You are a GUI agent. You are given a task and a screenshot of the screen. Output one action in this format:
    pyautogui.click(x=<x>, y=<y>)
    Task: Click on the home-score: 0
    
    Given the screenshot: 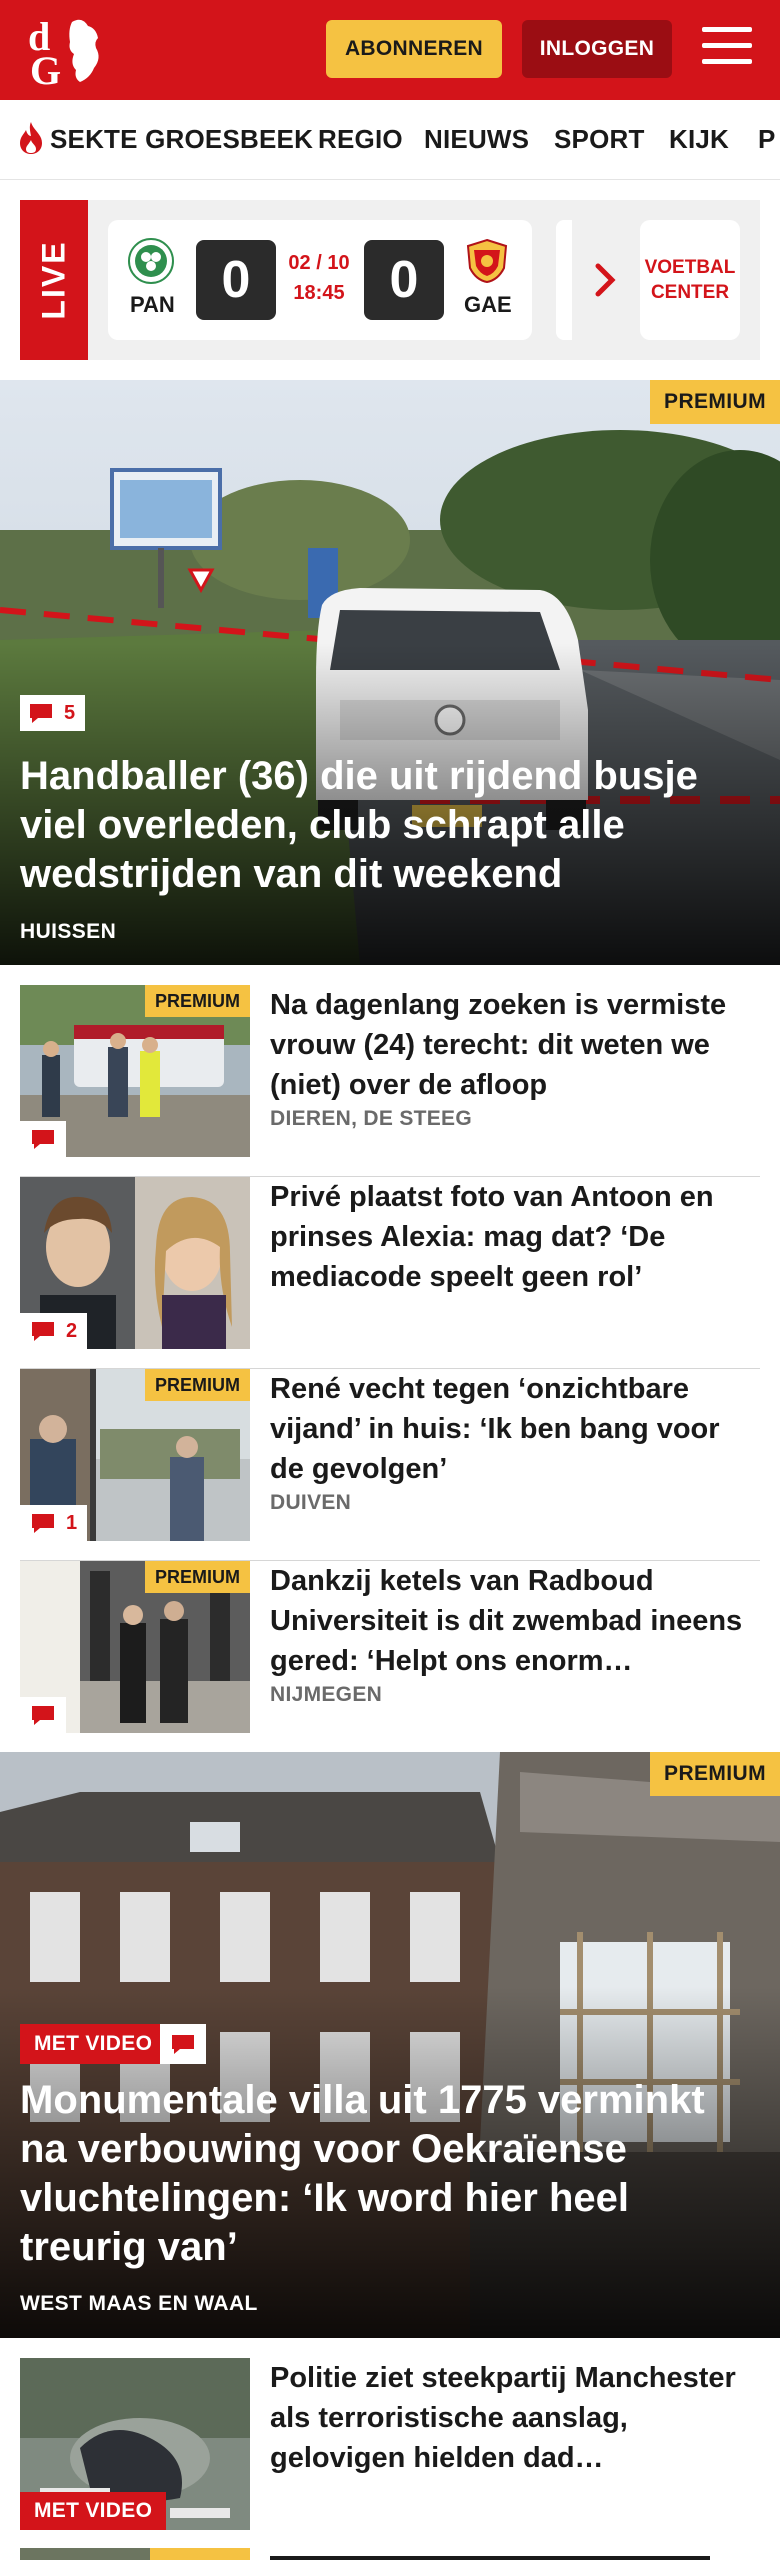 What is the action you would take?
    pyautogui.click(x=236, y=280)
    